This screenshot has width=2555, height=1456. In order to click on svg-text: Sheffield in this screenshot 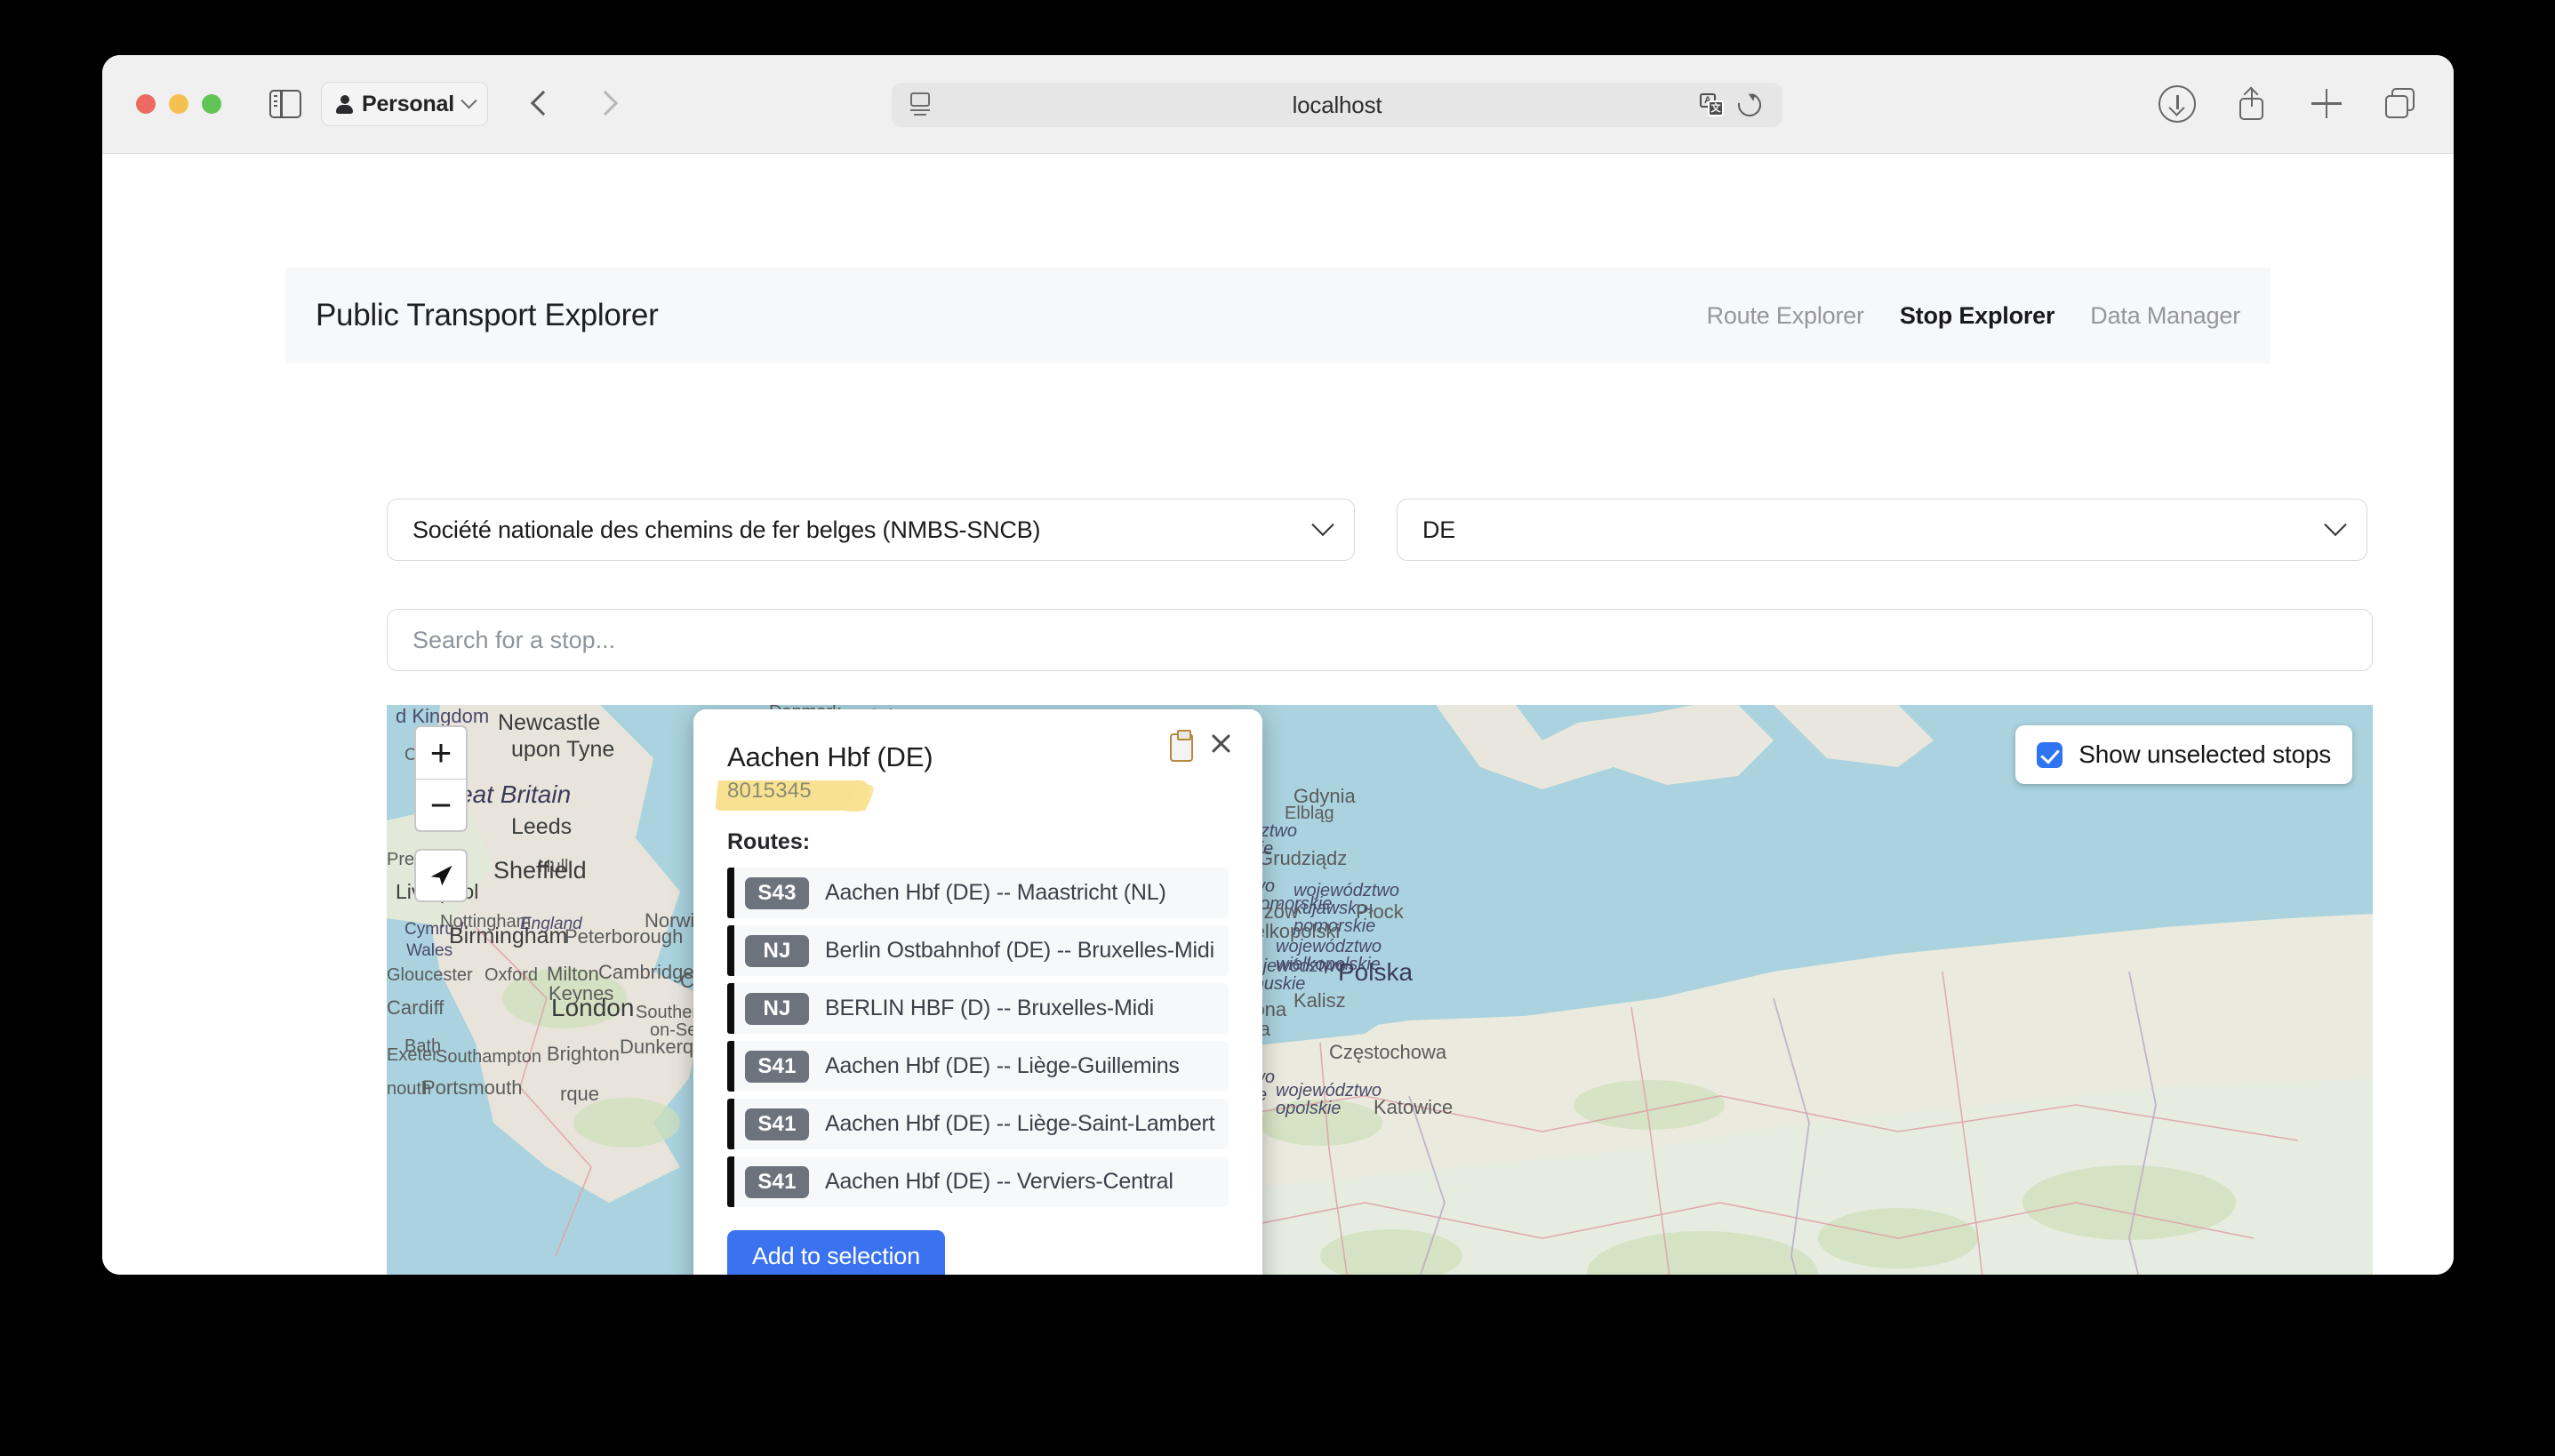, I will do `click(540, 870)`.